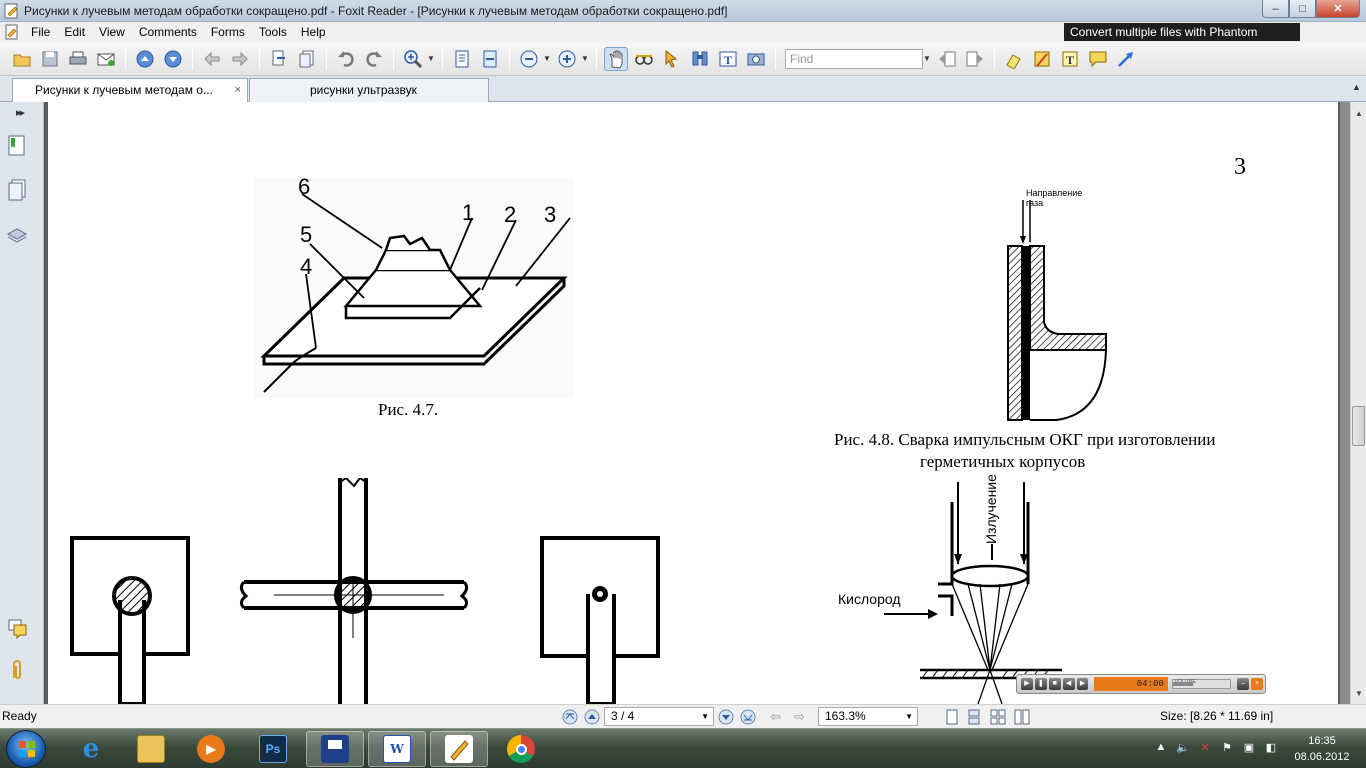 The image size is (1366, 768). Describe the element at coordinates (1302, 9) in the screenshot. I see `restore-button: □` at that location.